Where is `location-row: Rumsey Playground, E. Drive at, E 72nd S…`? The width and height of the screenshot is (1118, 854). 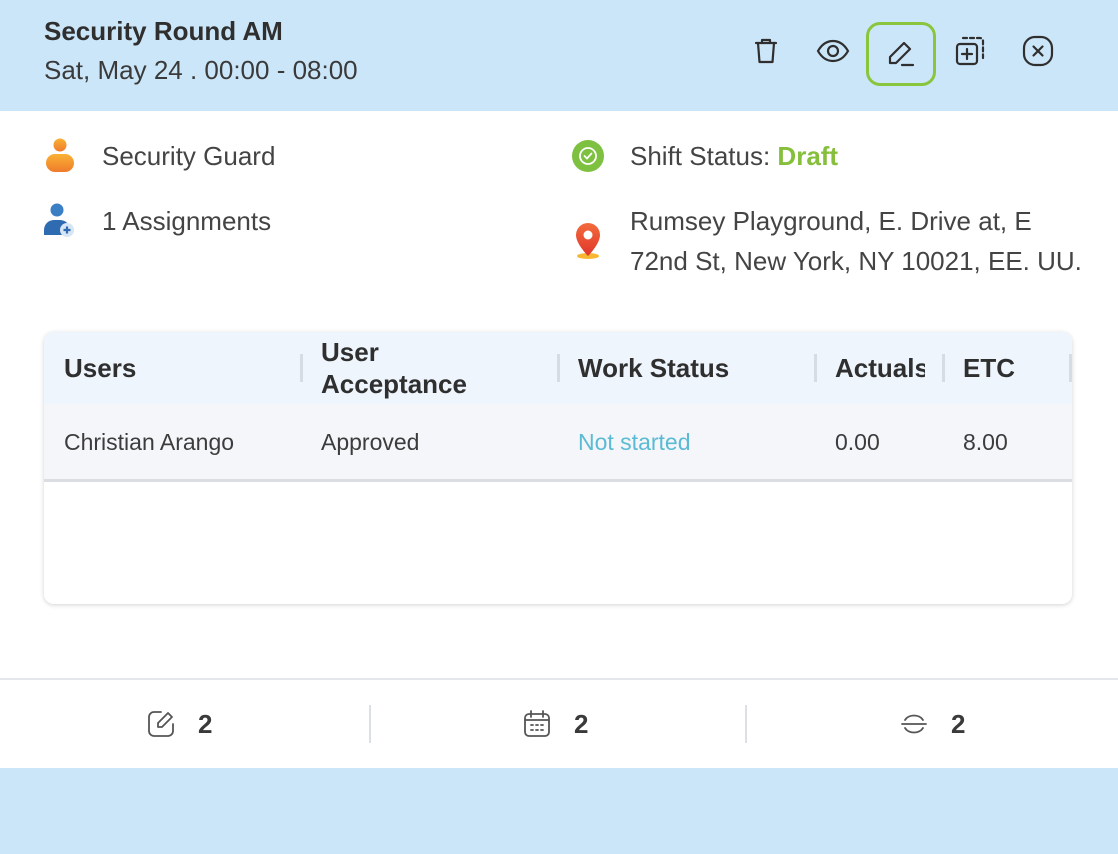 location-row: Rumsey Playground, E. Drive at, E 72nd S… is located at coordinates (826, 241).